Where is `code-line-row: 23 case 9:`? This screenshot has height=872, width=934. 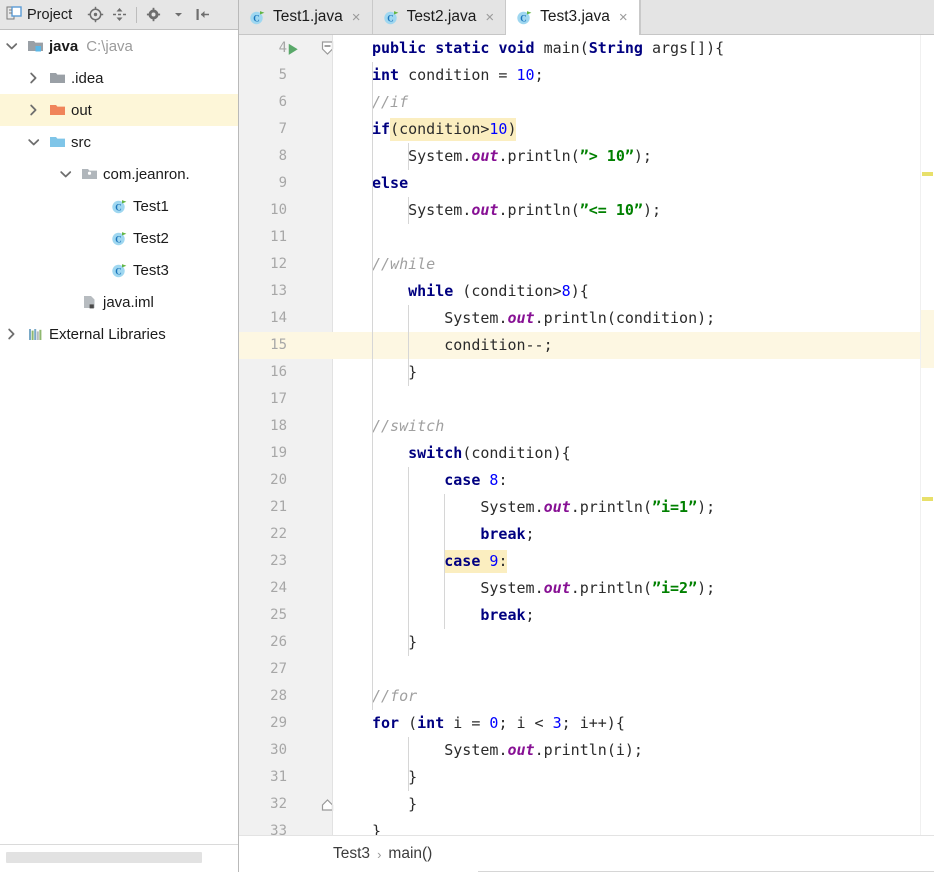
code-line-row: 23 case 9: is located at coordinates (586, 561).